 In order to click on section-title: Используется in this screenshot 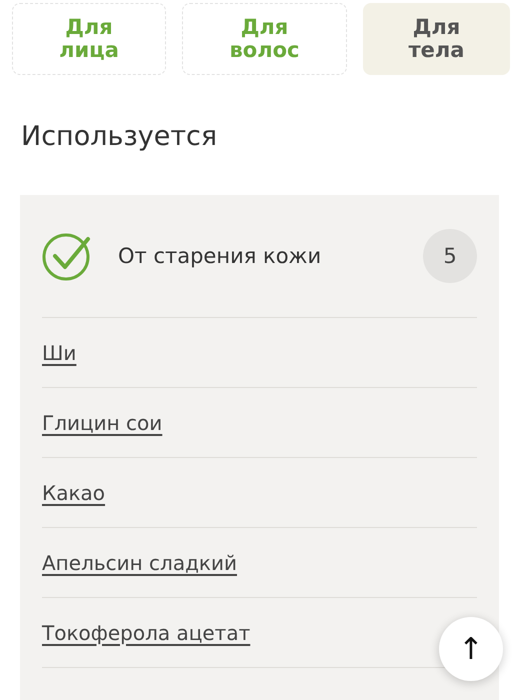, I will do `click(119, 137)`.